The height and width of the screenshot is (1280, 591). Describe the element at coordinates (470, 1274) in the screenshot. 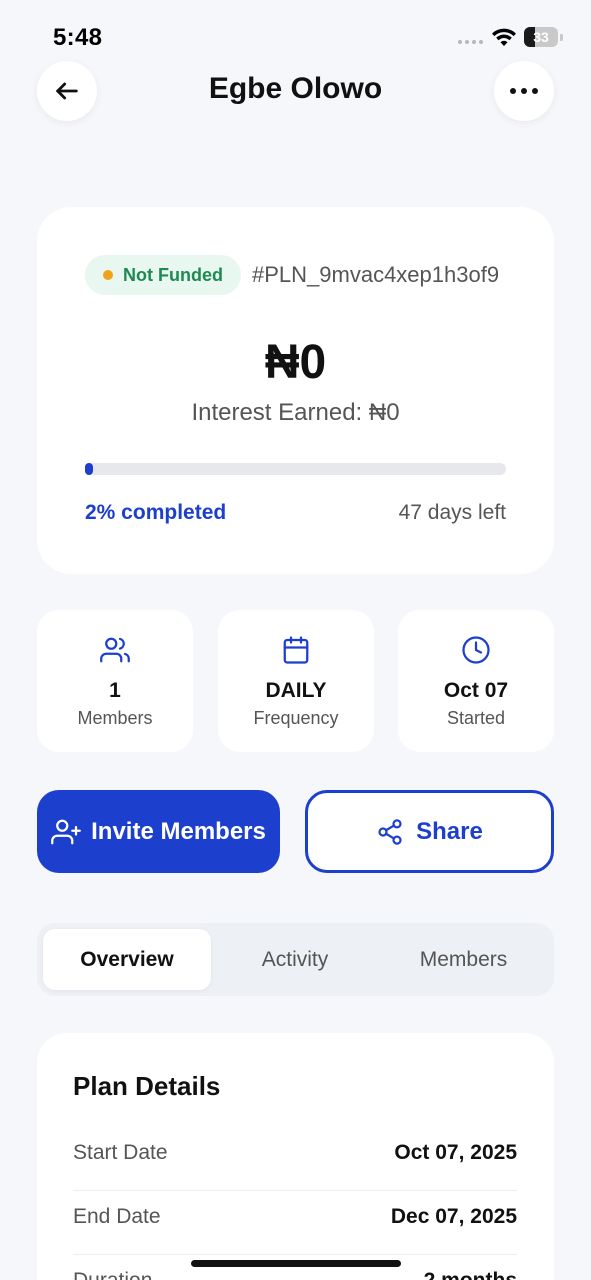

I see `detail-value: 2 months` at that location.